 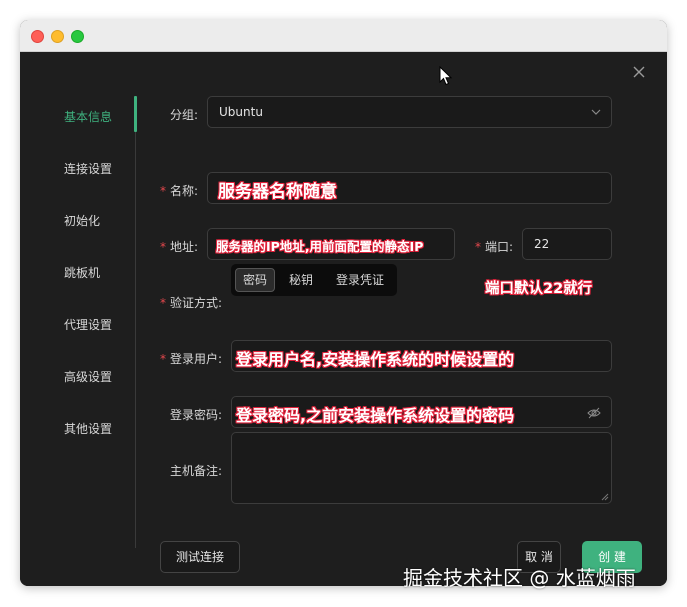 What do you see at coordinates (82, 272) in the screenshot?
I see `nav-item-jump-host: 跳板机` at bounding box center [82, 272].